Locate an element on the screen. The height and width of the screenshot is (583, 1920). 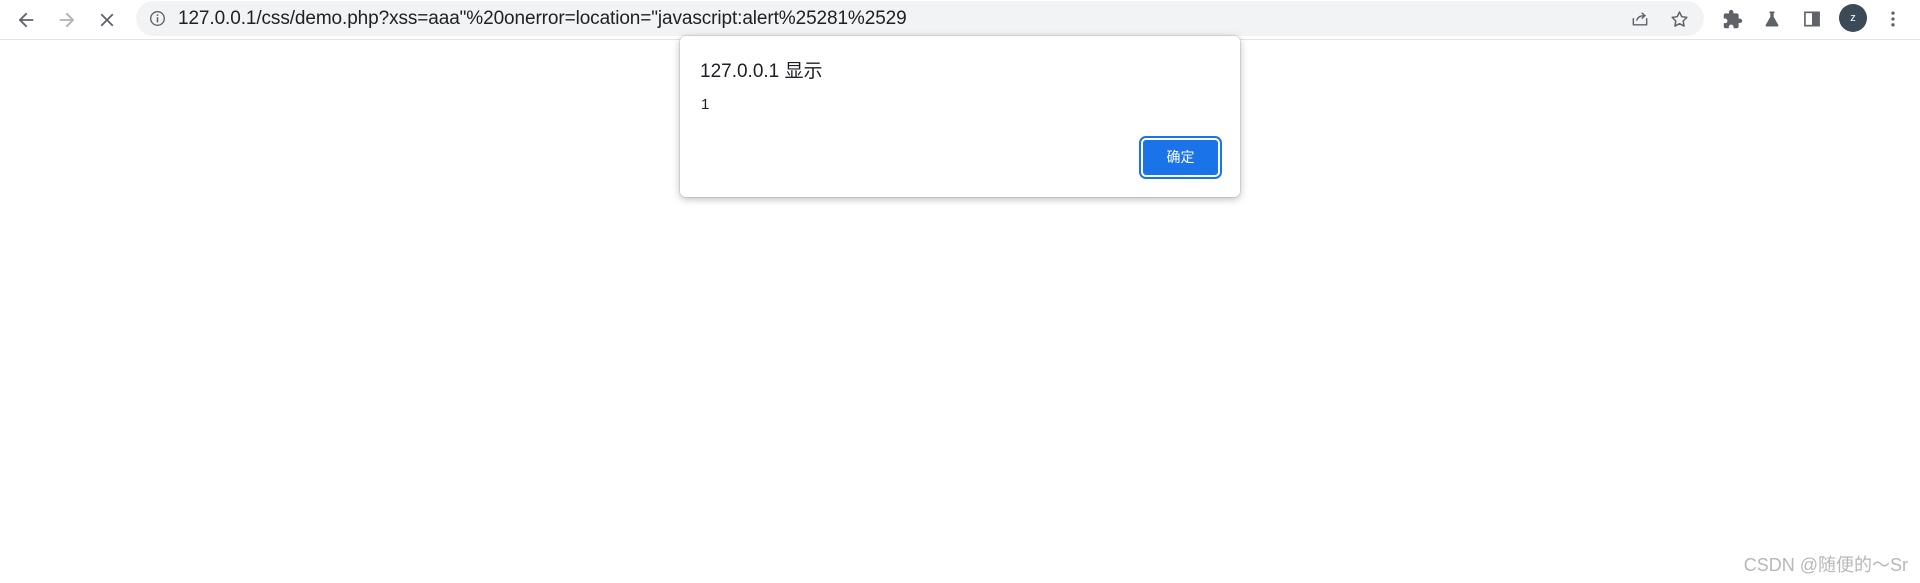
arrow-right-icon is located at coordinates (67, 20).